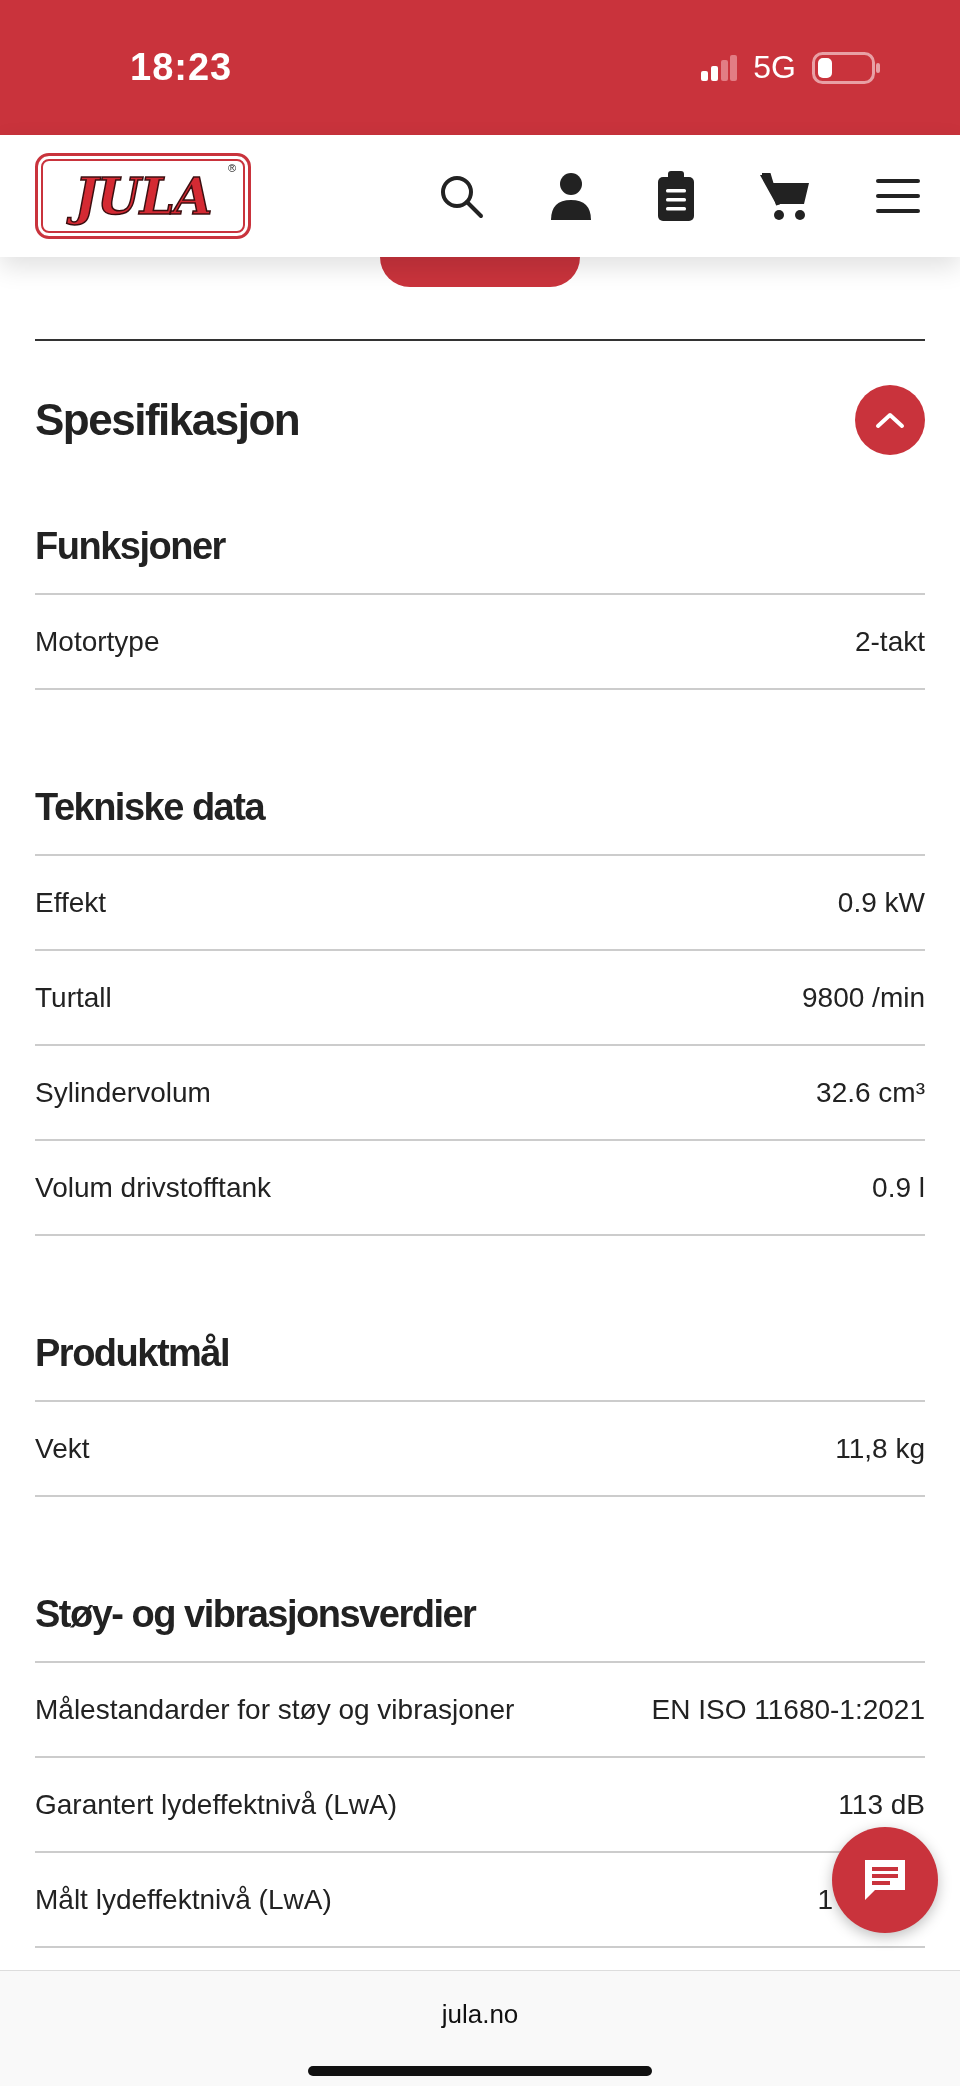  I want to click on spec-value: 9800 /min, so click(863, 997).